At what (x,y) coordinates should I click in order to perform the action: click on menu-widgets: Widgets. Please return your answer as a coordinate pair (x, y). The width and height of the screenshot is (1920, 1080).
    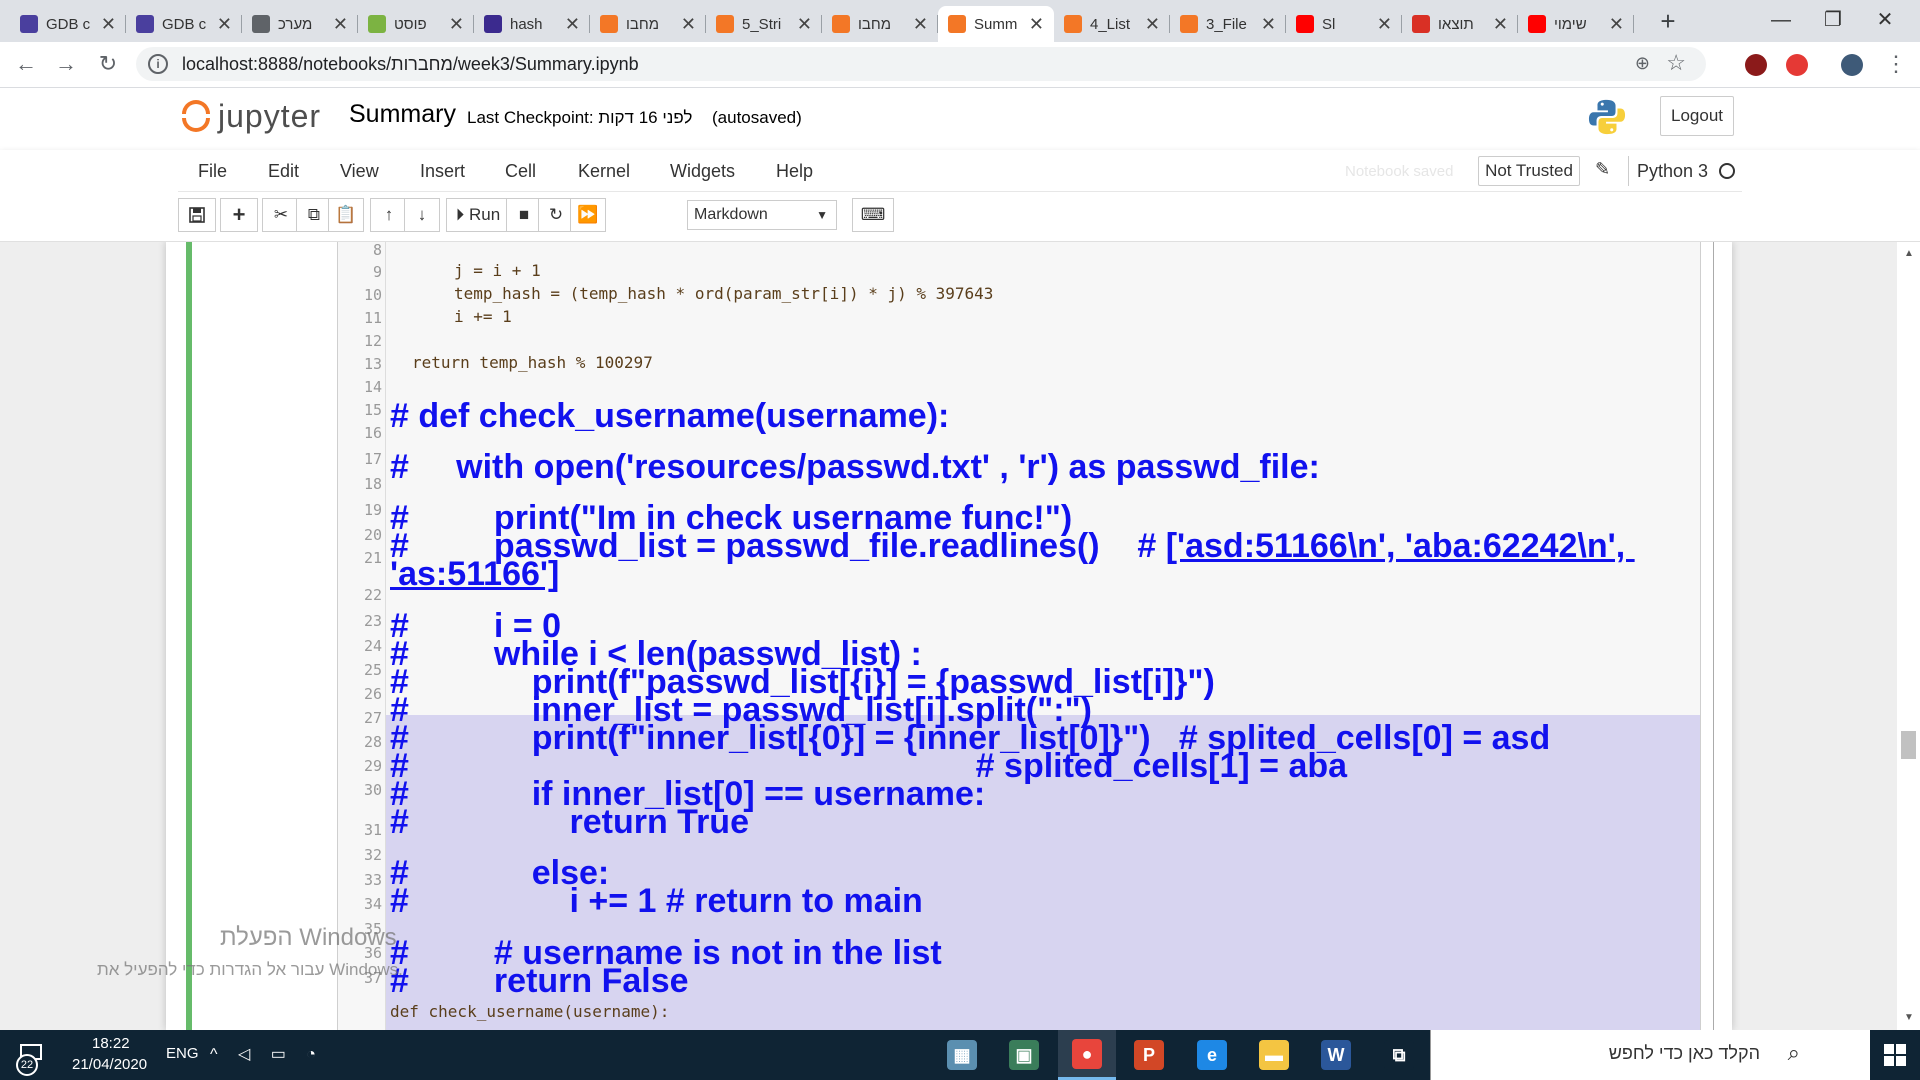
    Looking at the image, I should click on (702, 171).